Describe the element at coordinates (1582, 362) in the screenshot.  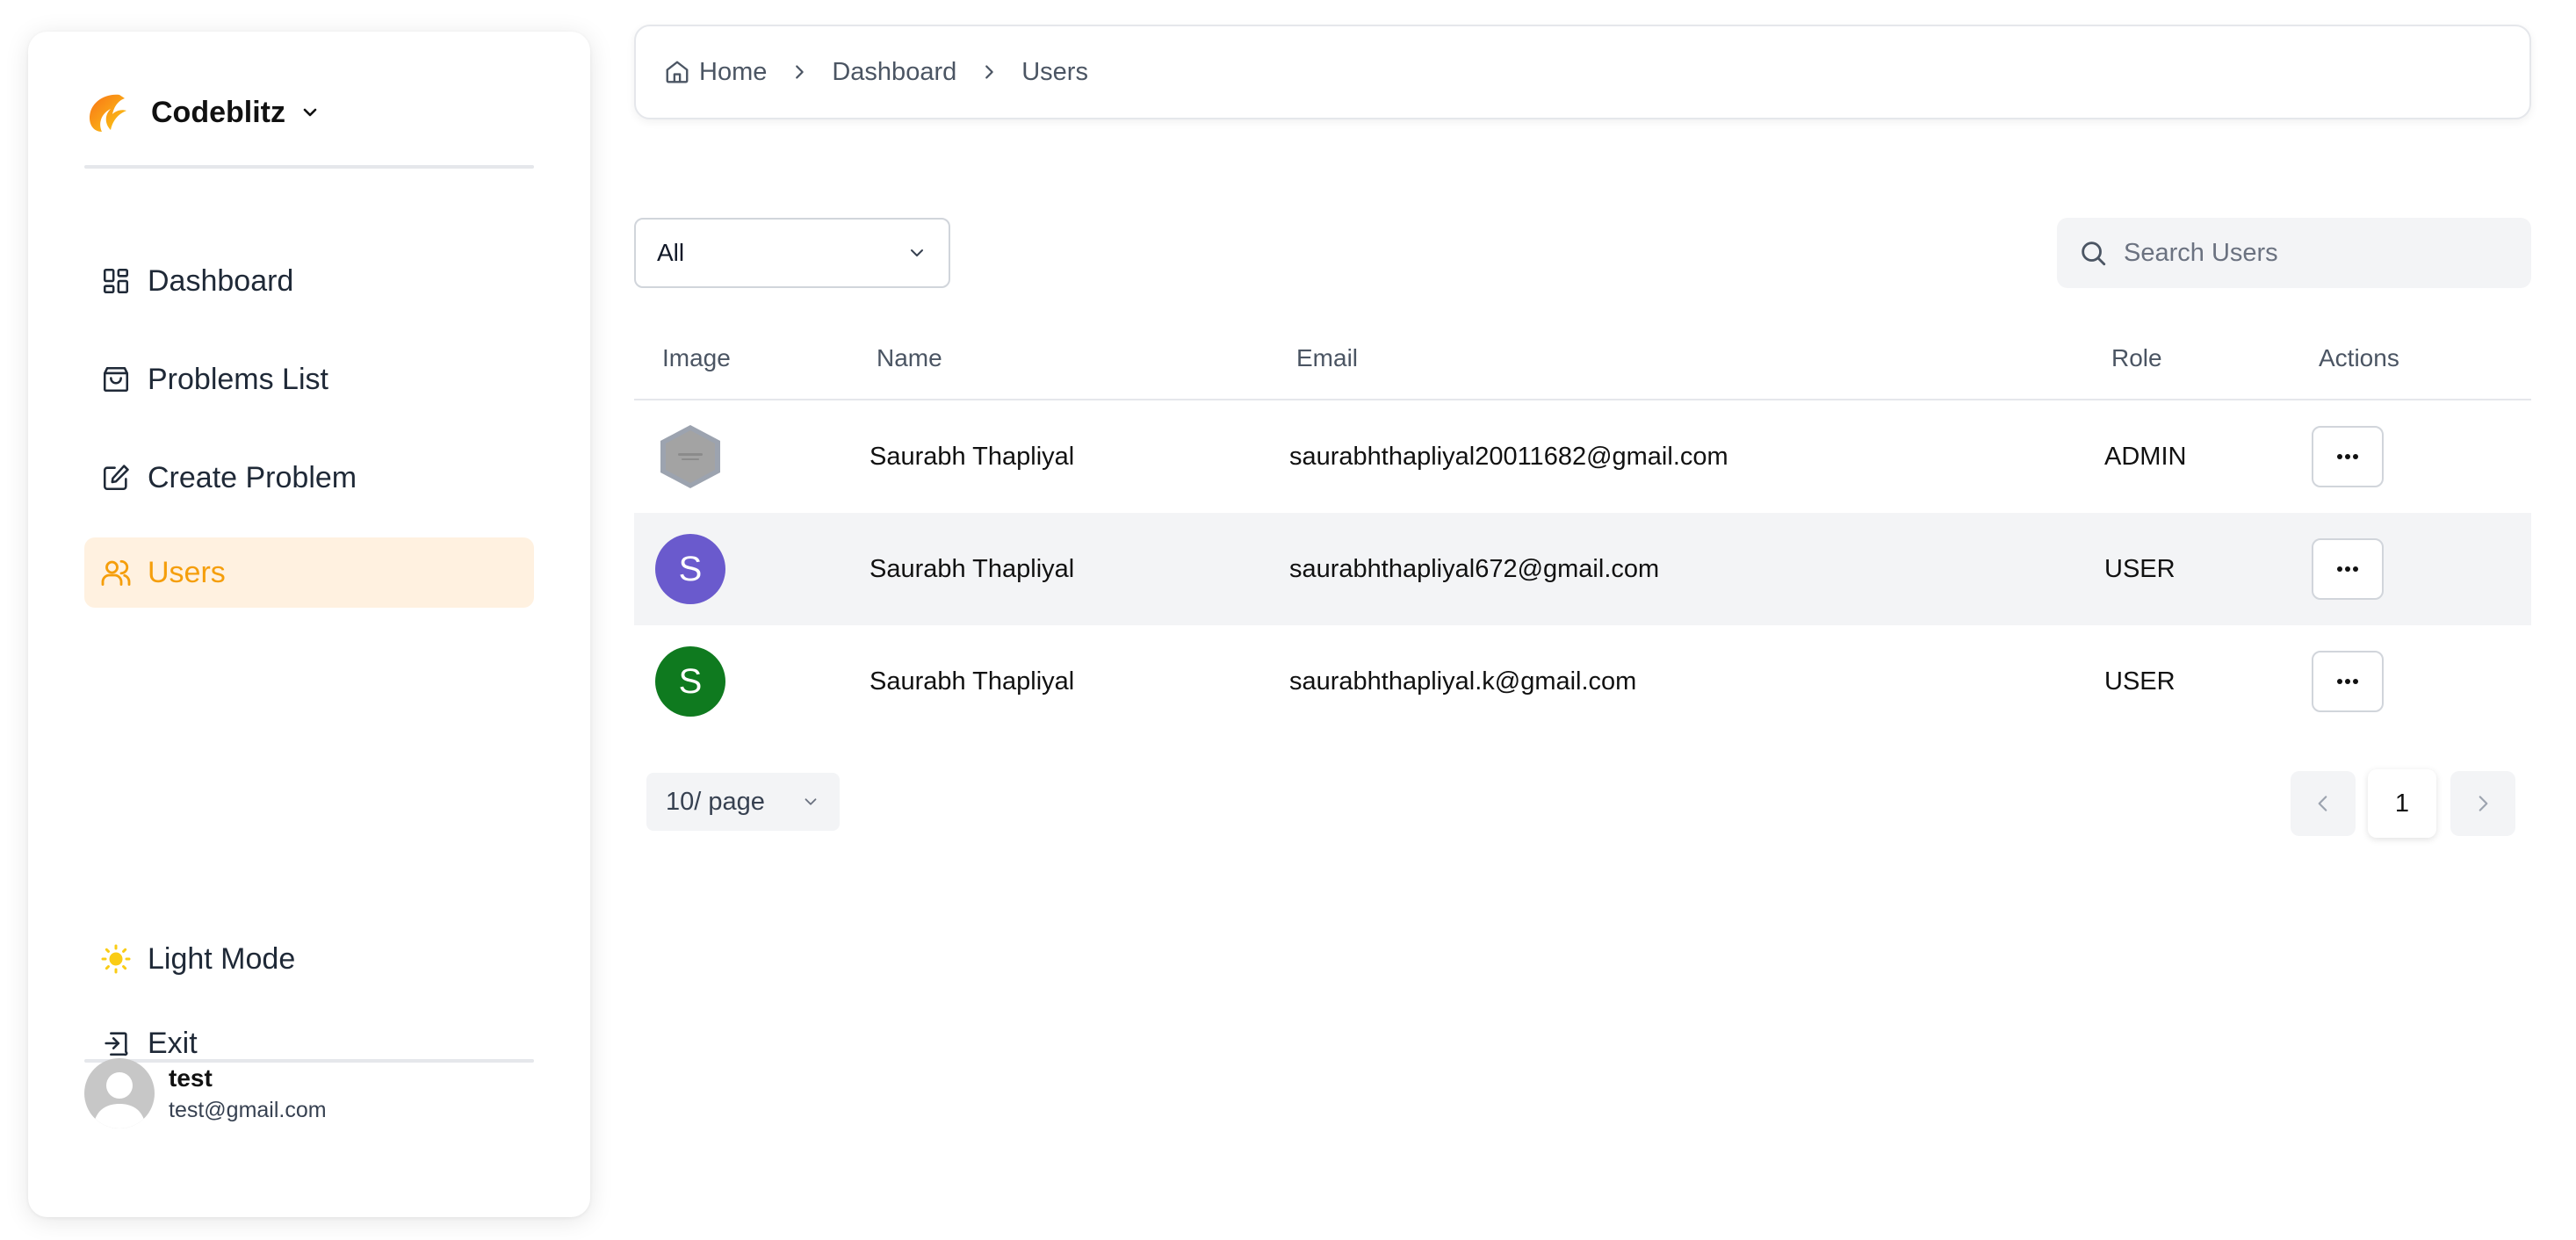
I see `table-header: Image Name Email Role Actions` at that location.